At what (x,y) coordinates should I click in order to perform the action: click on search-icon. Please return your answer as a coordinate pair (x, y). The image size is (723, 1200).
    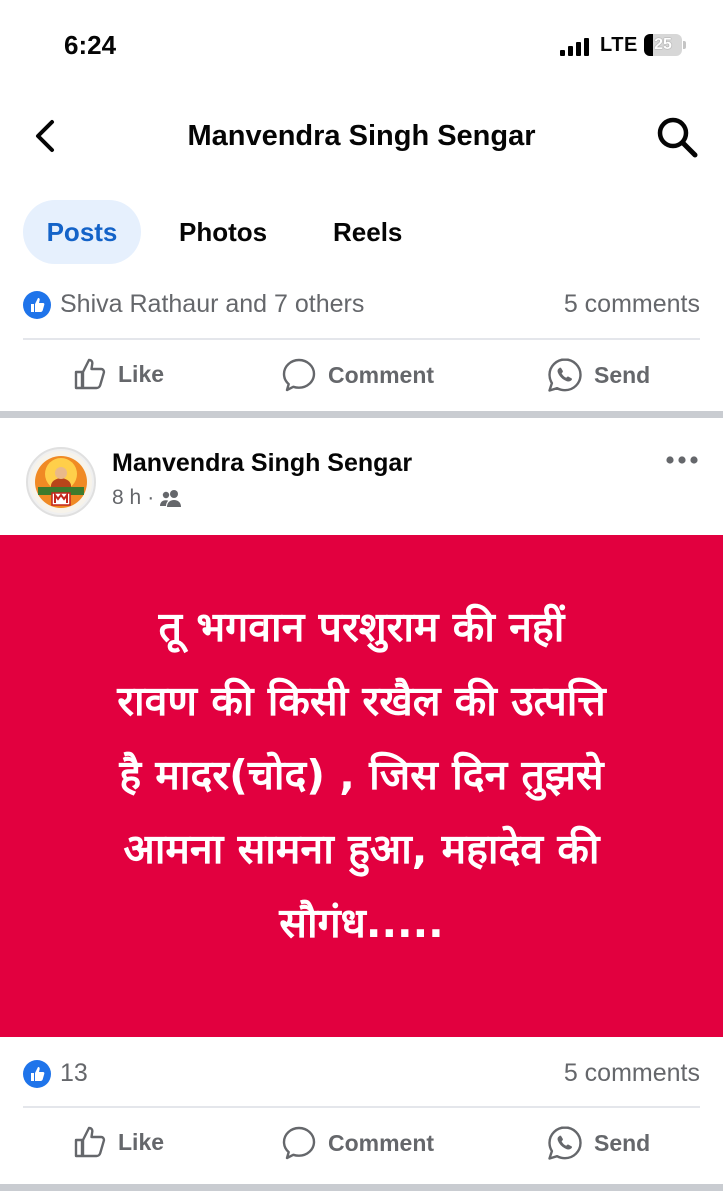
    Looking at the image, I should click on (677, 137).